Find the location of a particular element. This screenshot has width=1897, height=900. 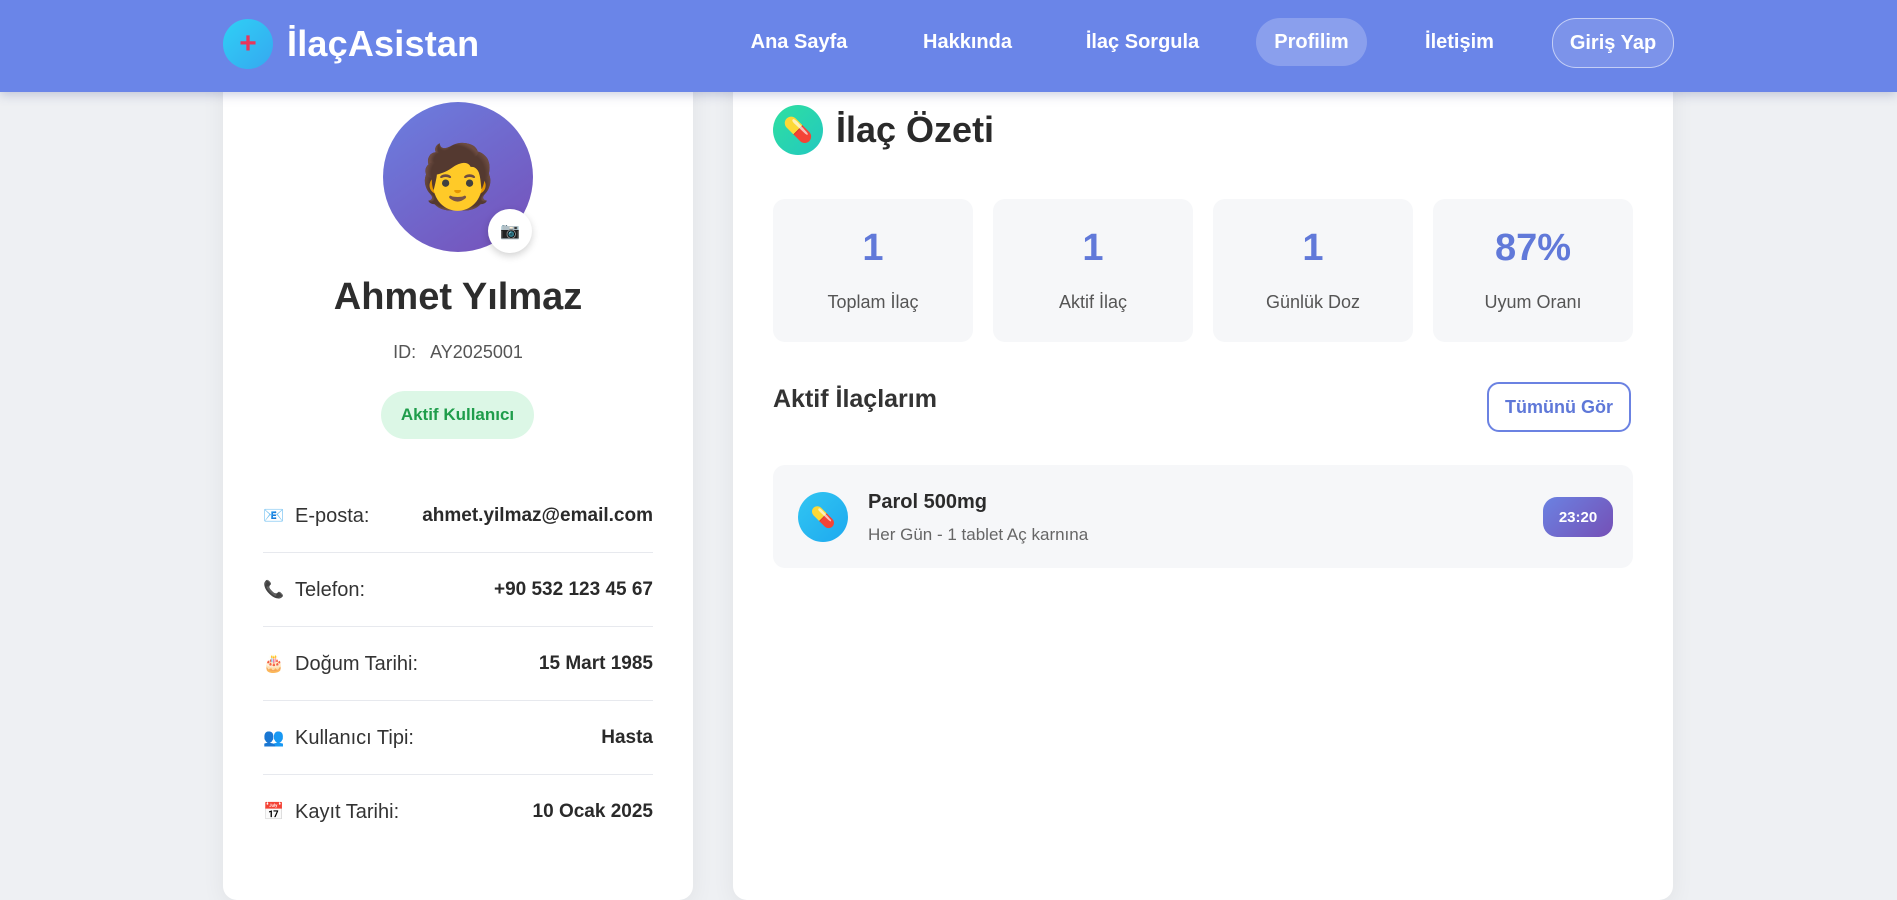

camera-icon: 📷 is located at coordinates (510, 231).